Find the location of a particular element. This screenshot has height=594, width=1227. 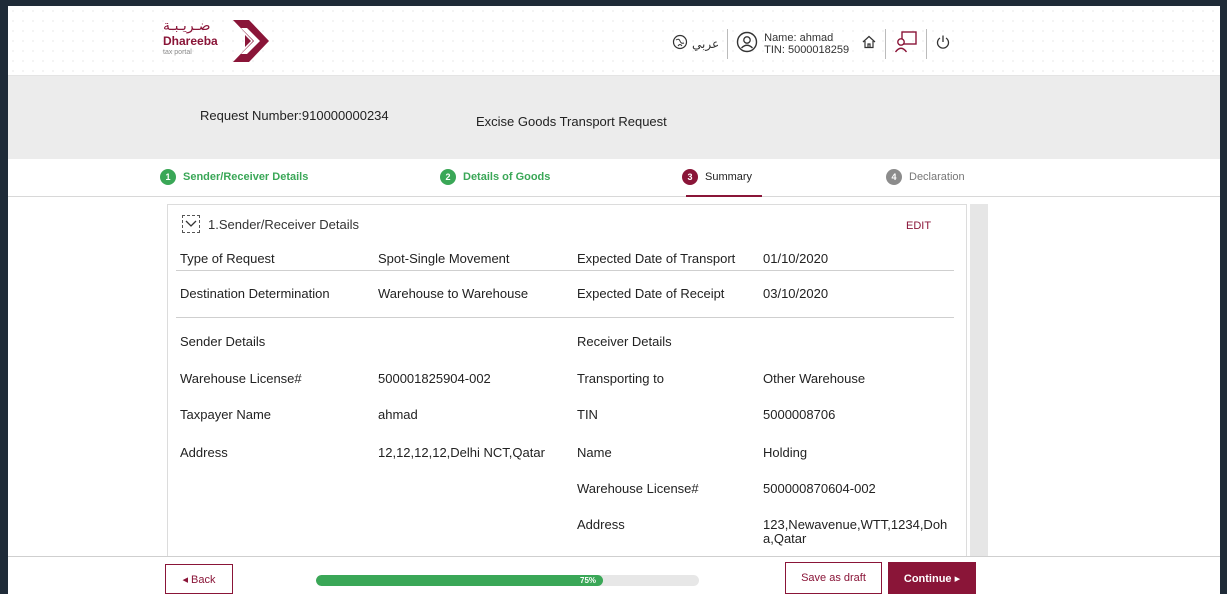

step-declaration: 4 Declaration is located at coordinates (925, 177).